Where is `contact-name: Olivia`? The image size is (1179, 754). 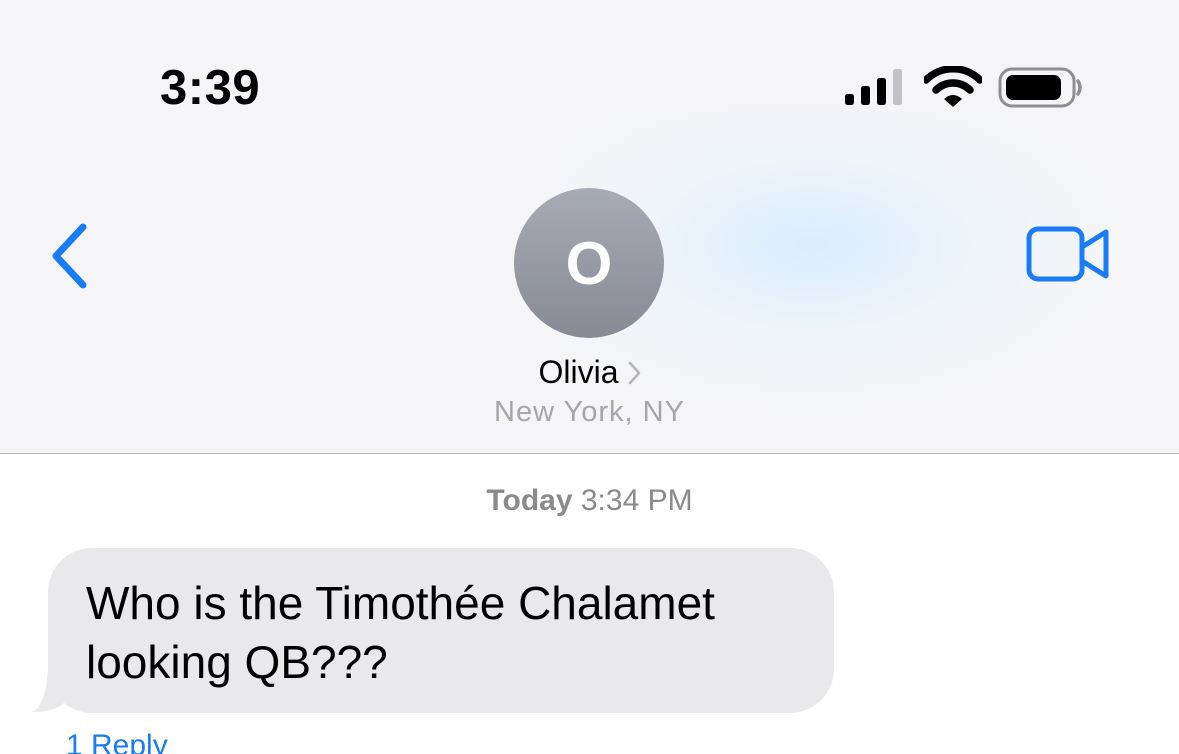 contact-name: Olivia is located at coordinates (578, 372).